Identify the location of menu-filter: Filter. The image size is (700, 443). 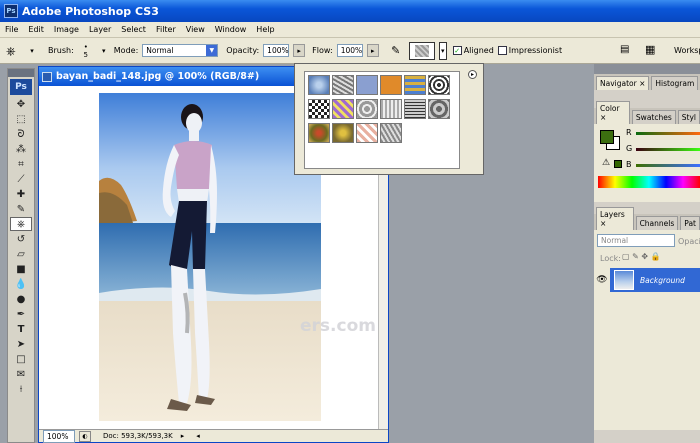
(166, 29).